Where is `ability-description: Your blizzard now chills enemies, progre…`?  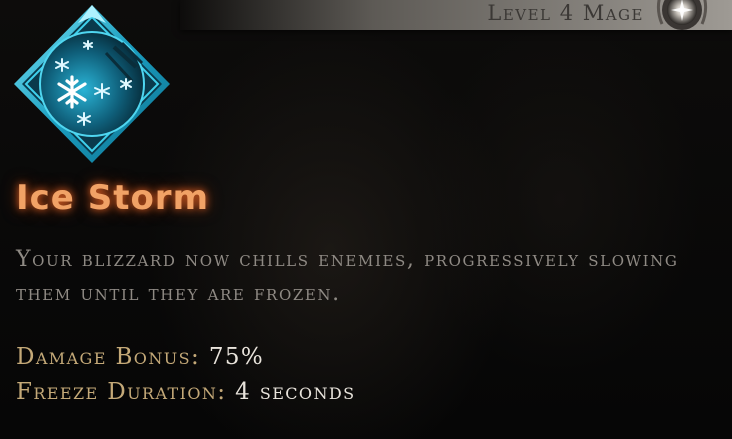
ability-description: Your blizzard now chills enemies, progre… is located at coordinates (347, 276).